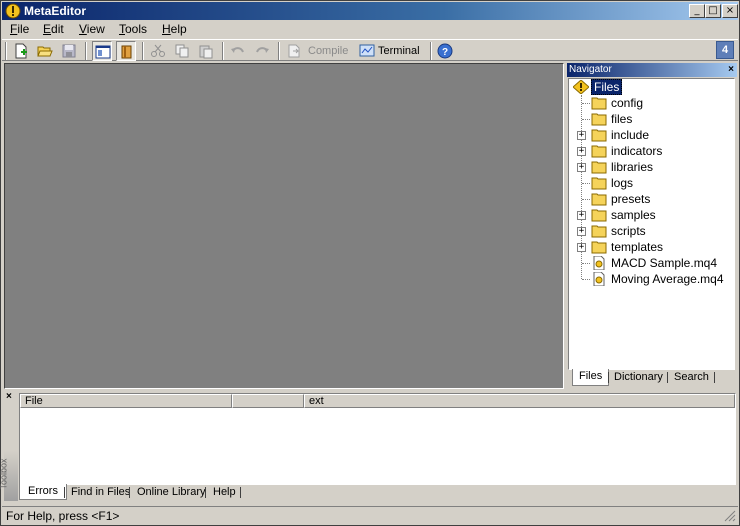  I want to click on tree-item-include: + include, so click(651, 135).